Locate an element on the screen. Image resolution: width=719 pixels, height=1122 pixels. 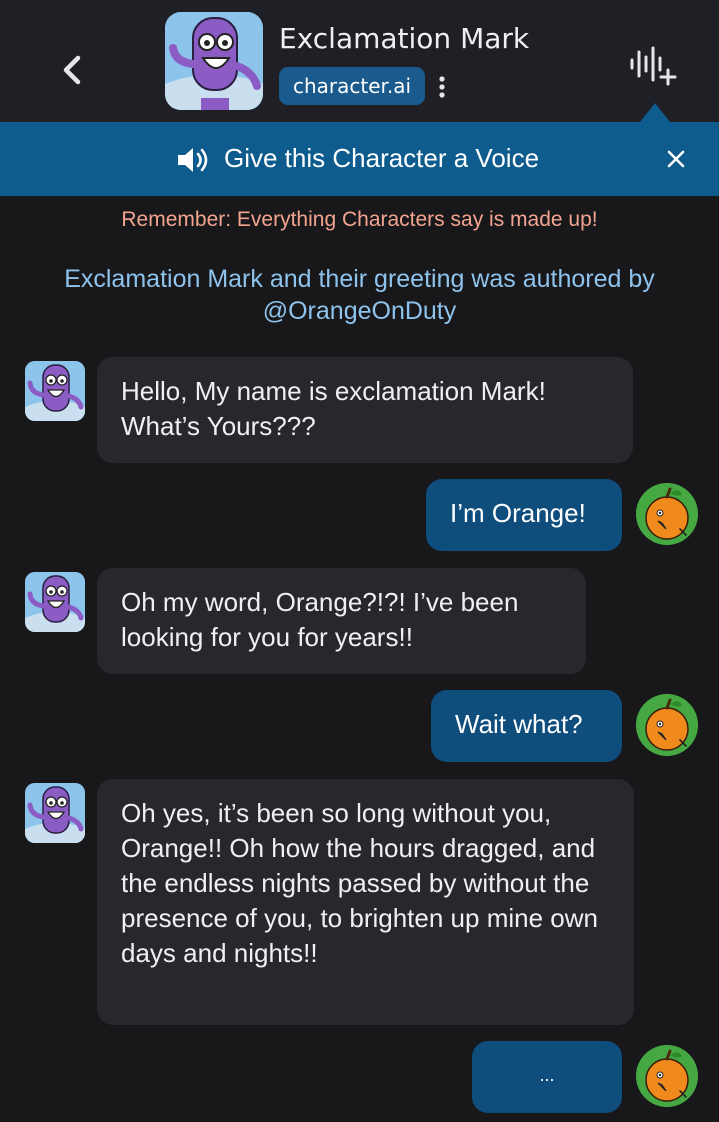
more-options-button is located at coordinates (442, 87).